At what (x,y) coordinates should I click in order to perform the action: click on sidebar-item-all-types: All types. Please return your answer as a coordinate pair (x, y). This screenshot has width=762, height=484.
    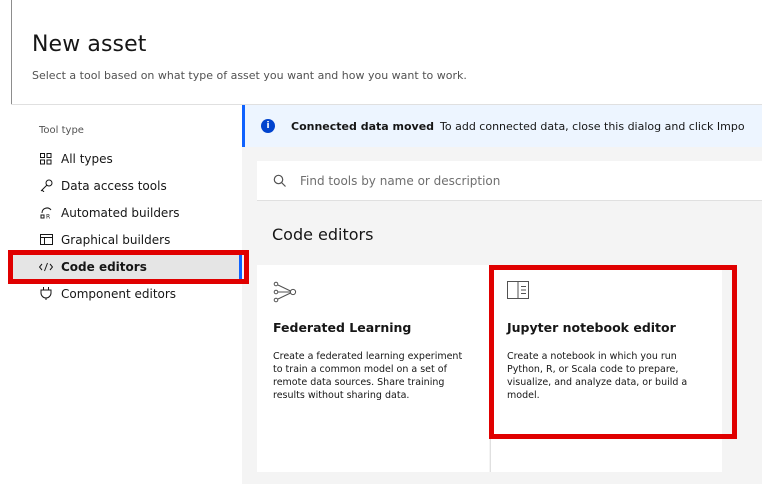
    Looking at the image, I should click on (126, 158).